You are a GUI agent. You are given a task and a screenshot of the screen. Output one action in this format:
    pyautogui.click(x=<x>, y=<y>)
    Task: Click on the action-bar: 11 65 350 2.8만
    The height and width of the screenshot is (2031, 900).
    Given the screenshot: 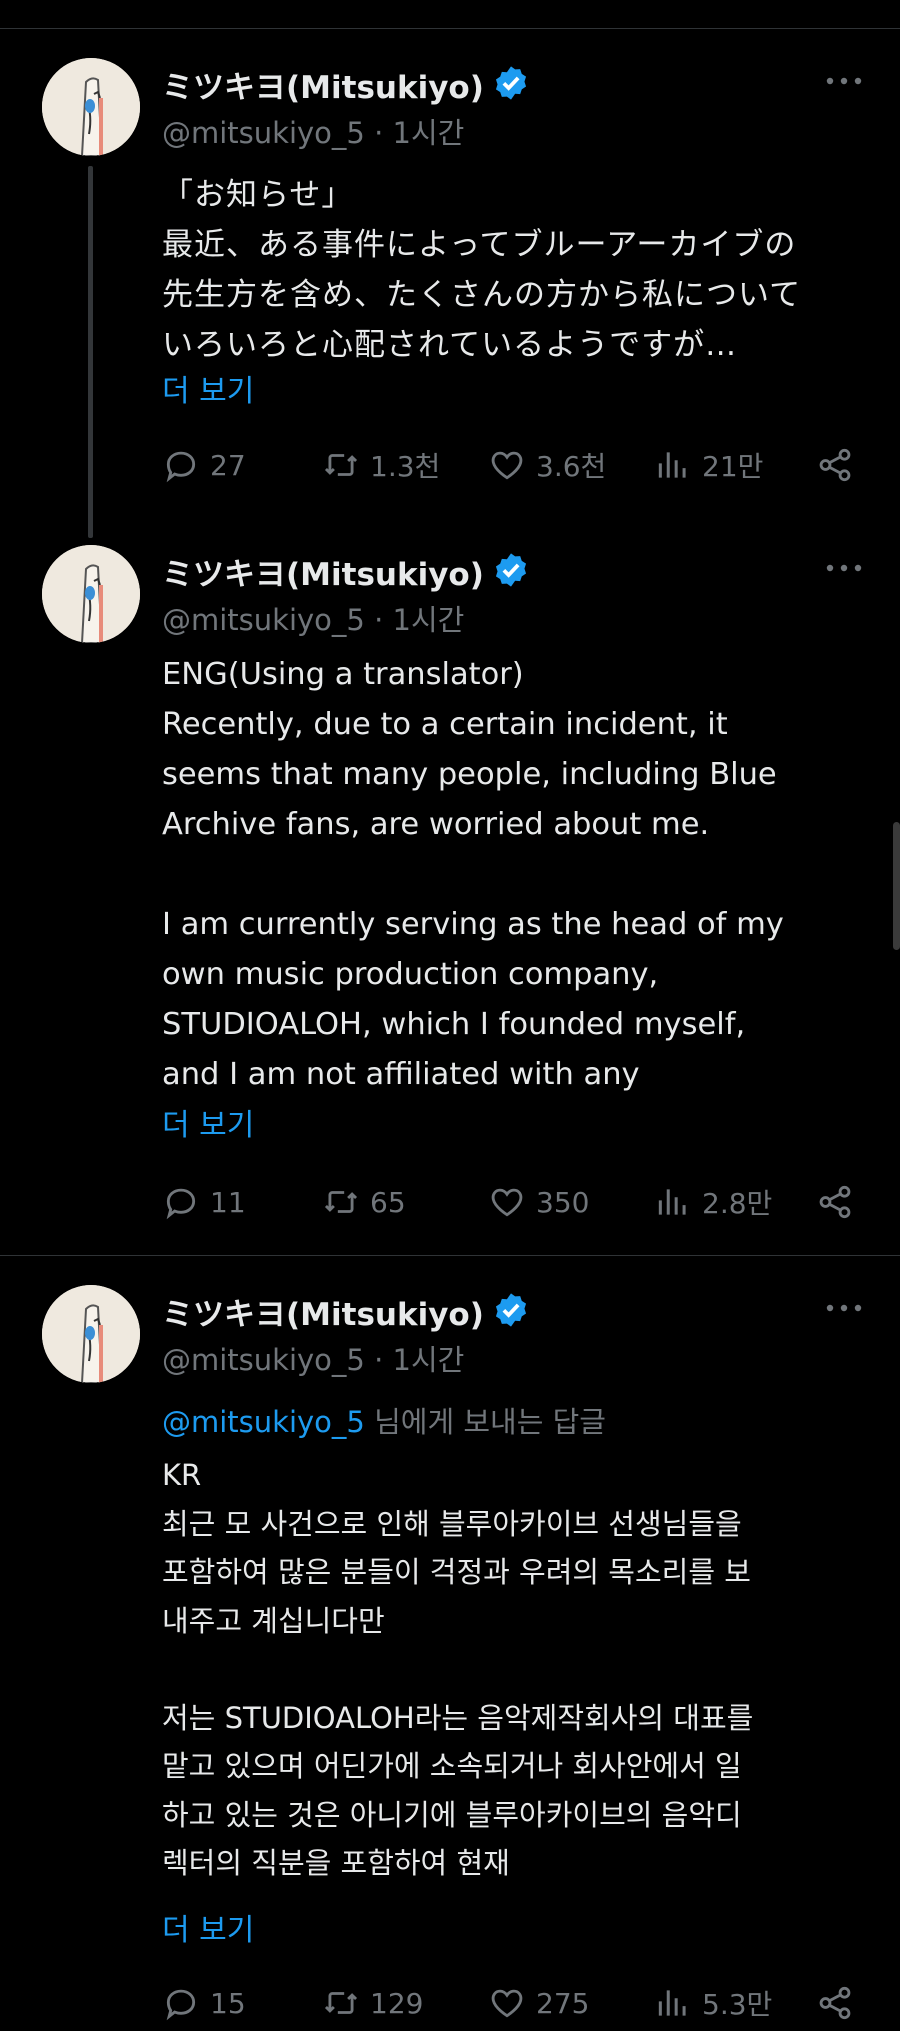 What is the action you would take?
    pyautogui.click(x=512, y=1202)
    